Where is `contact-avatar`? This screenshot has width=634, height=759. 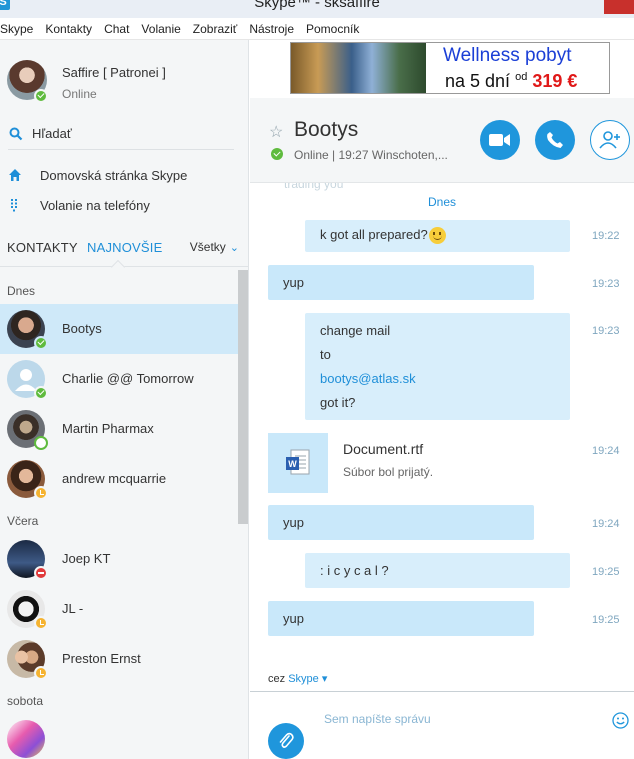
contact-avatar is located at coordinates (26, 739).